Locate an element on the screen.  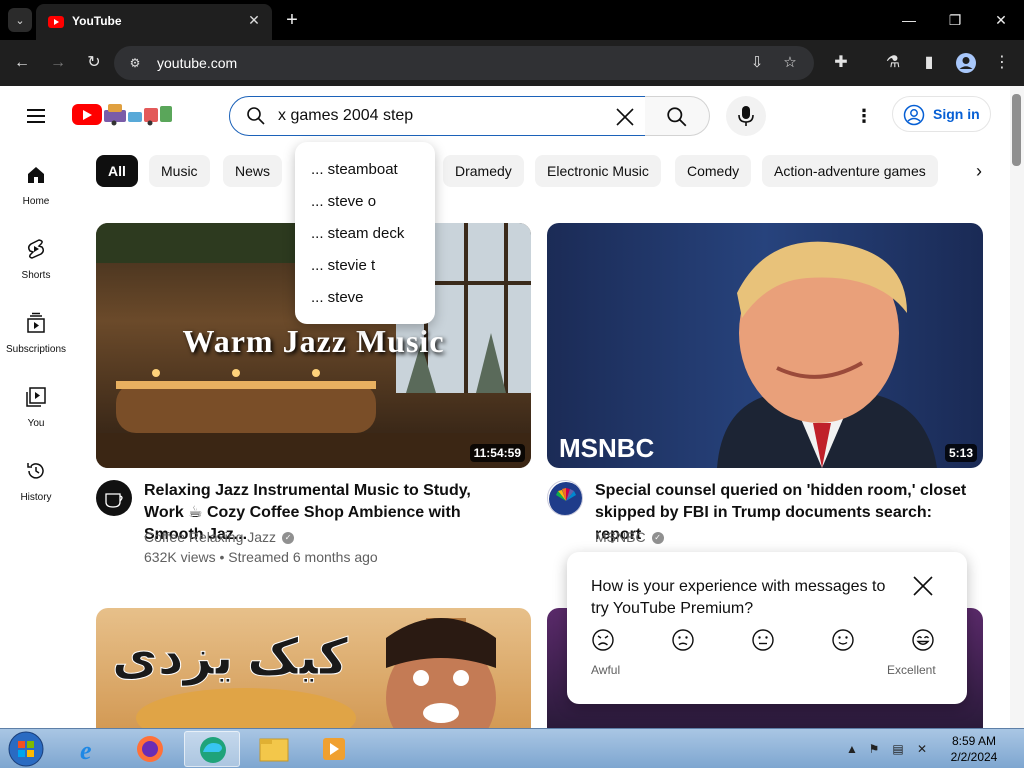
thumbnail-title-text: Warm Jazz Music is located at coordinates (313, 341).